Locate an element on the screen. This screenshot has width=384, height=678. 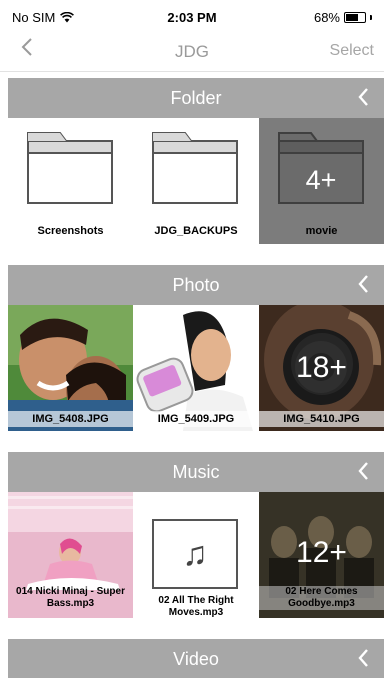
video-collapse-button is located at coordinates (363, 661).